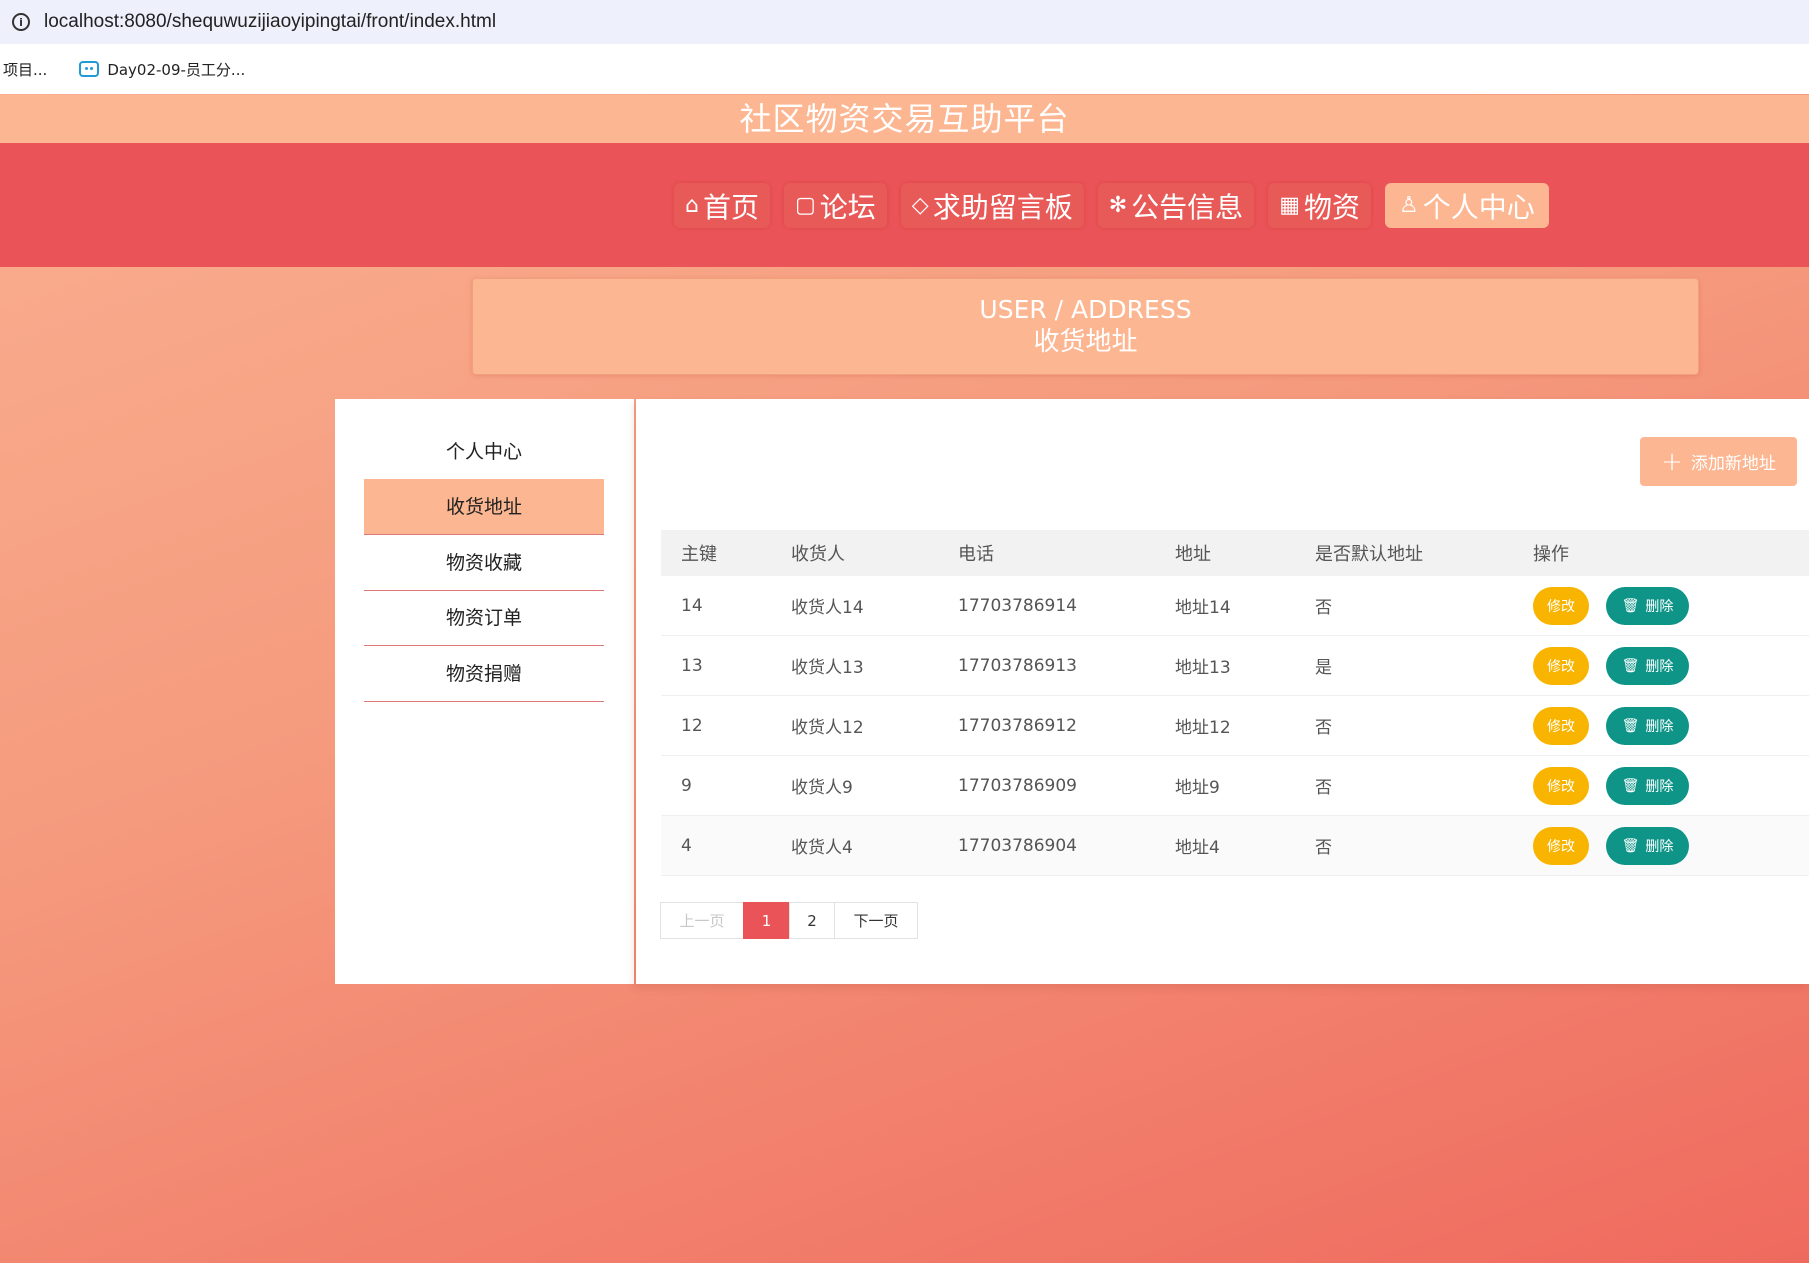  I want to click on cell-address: 地址13, so click(1203, 668).